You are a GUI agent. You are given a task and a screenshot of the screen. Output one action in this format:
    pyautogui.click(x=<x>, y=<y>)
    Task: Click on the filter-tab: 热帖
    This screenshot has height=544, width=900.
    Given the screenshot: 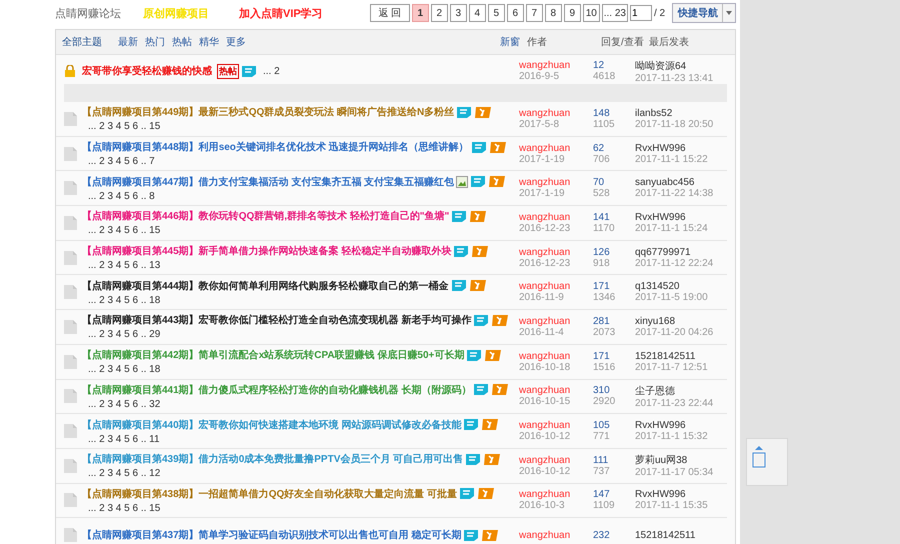 What is the action you would take?
    pyautogui.click(x=182, y=42)
    